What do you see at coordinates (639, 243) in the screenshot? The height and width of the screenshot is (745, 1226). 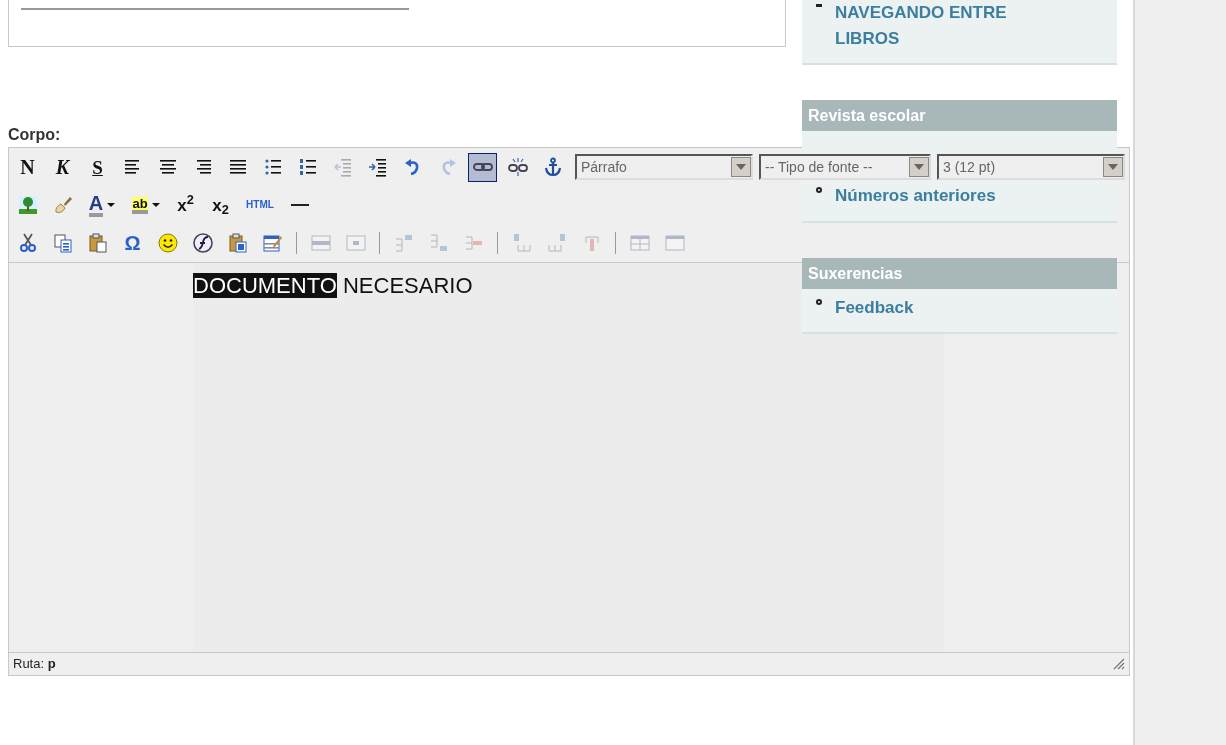 I see `split-cells-icon` at bounding box center [639, 243].